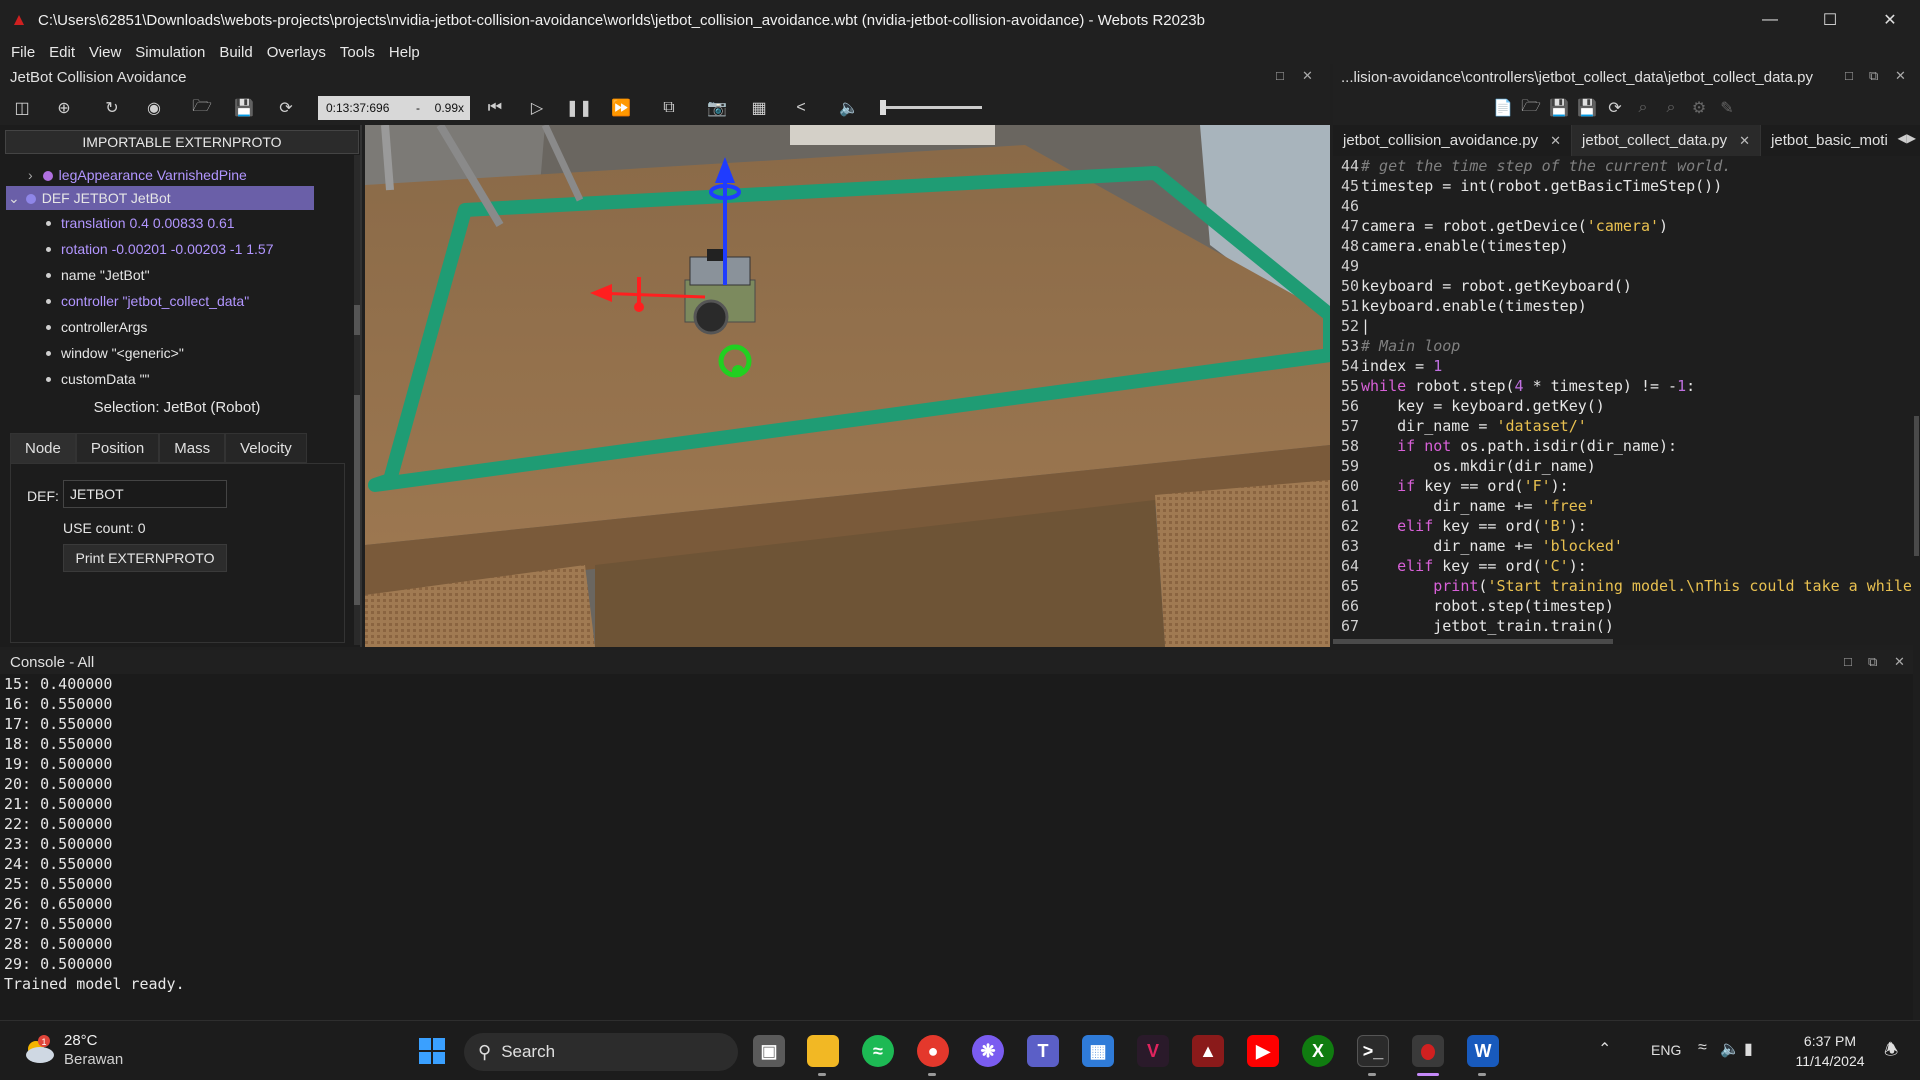 This screenshot has height=1080, width=1920. Describe the element at coordinates (717, 108) in the screenshot. I see `screenshot-icon: 📷` at that location.